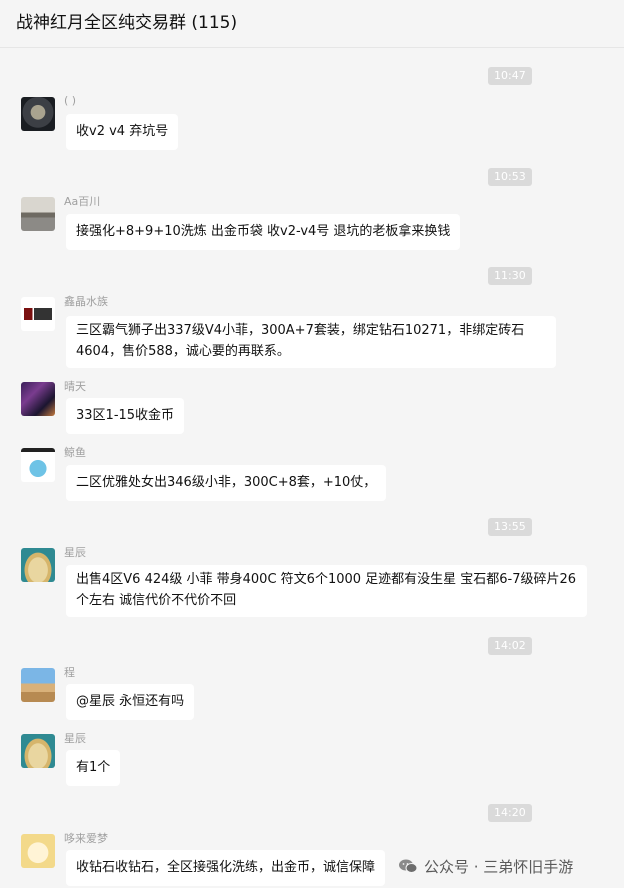 This screenshot has width=624, height=888. I want to click on avatar-night-icon, so click(38, 399).